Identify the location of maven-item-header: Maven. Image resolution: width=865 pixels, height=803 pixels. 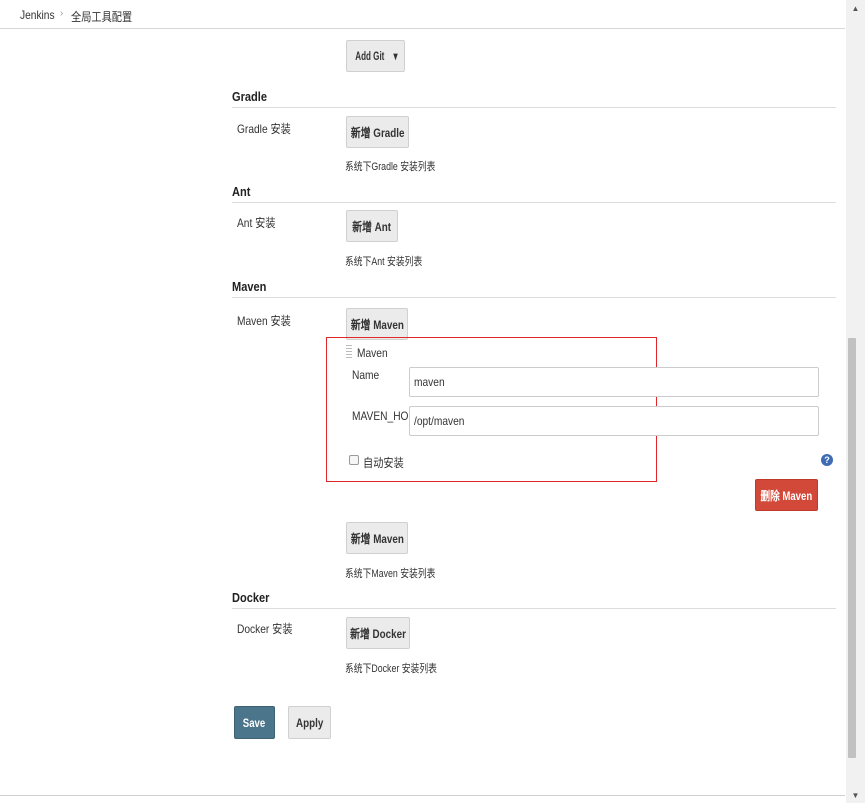
(372, 353).